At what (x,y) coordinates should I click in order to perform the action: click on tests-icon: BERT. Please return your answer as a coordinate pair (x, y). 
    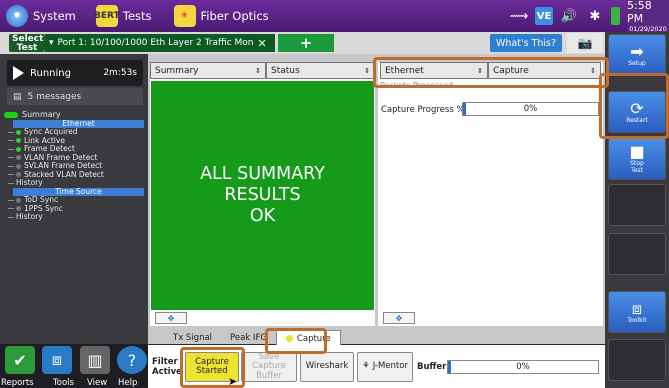
    Looking at the image, I should click on (107, 16).